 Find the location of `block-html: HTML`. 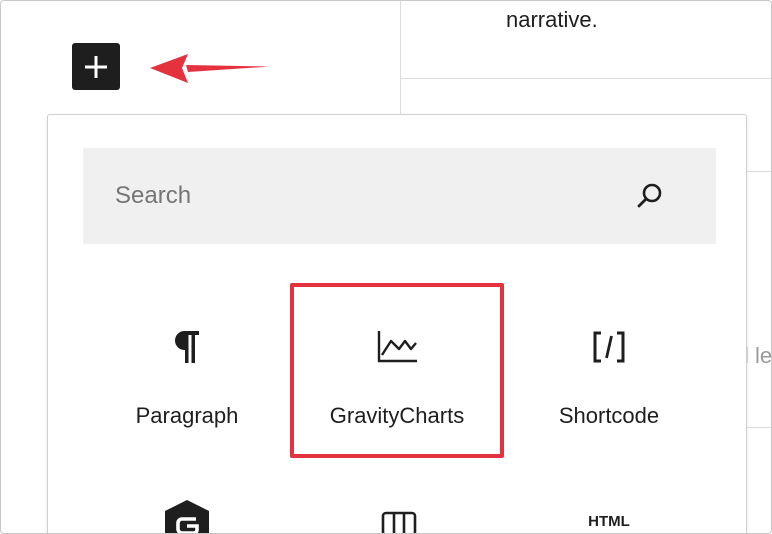

block-html: HTML is located at coordinates (609, 514).